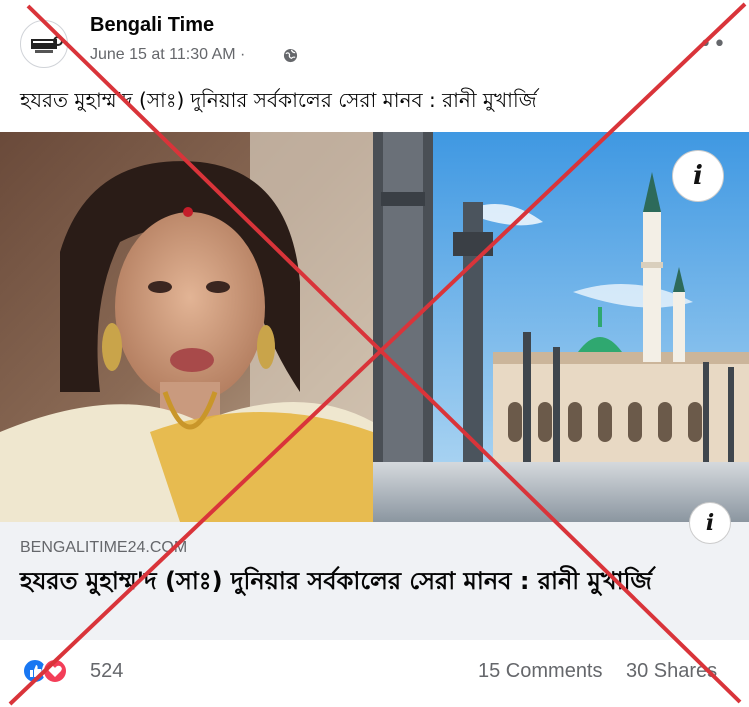 The image size is (749, 707). Describe the element at coordinates (713, 44) in the screenshot. I see `more-options-icon: ••` at that location.